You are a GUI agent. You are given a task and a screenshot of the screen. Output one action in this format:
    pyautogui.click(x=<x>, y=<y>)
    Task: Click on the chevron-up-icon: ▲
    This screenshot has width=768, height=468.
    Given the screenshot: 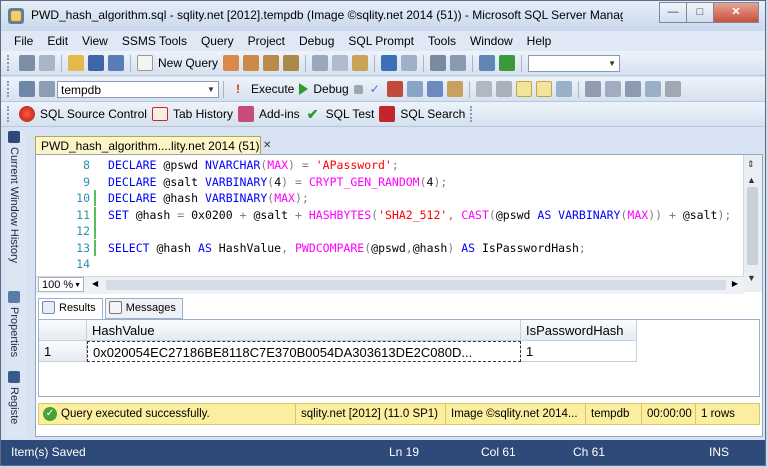 What is the action you would take?
    pyautogui.click(x=751, y=180)
    